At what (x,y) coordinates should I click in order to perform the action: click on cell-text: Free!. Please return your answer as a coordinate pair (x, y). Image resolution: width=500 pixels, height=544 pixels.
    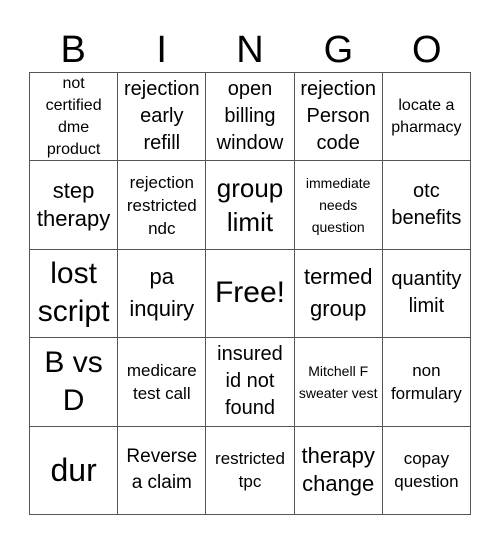
    Looking at the image, I should click on (249, 293).